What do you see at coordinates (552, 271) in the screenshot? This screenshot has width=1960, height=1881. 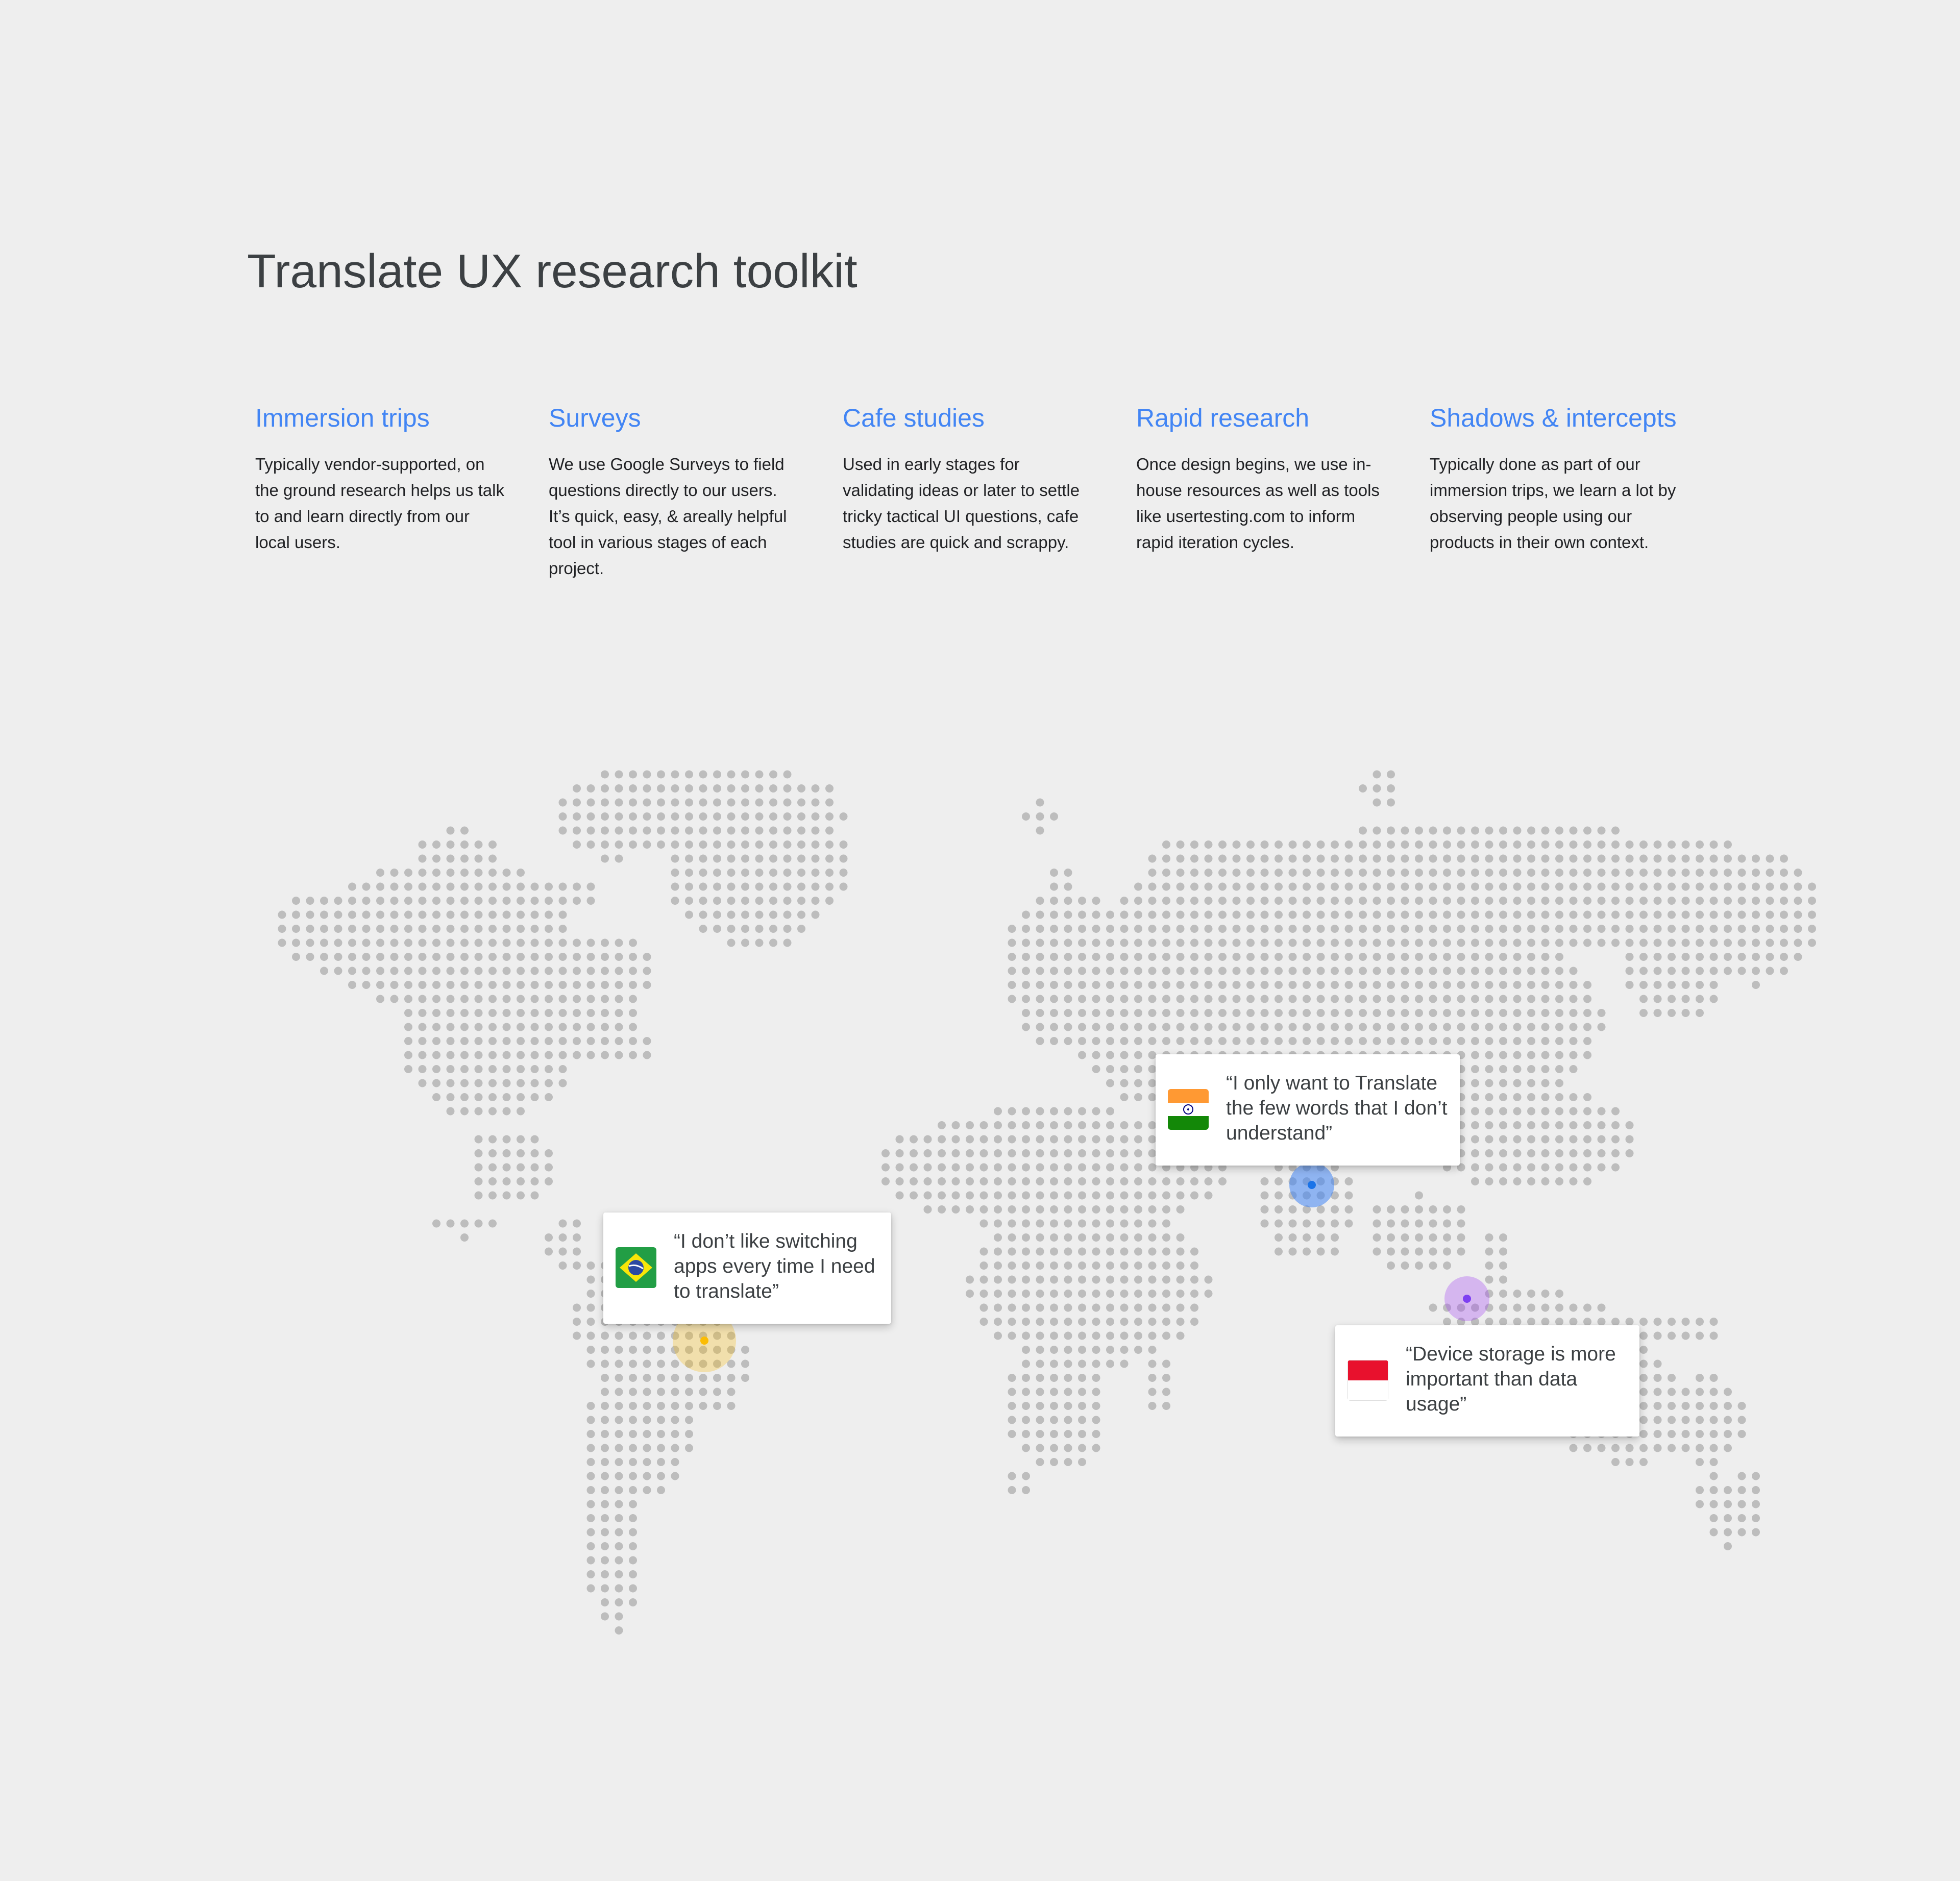 I see `page-title: Translate UX research toolkit` at bounding box center [552, 271].